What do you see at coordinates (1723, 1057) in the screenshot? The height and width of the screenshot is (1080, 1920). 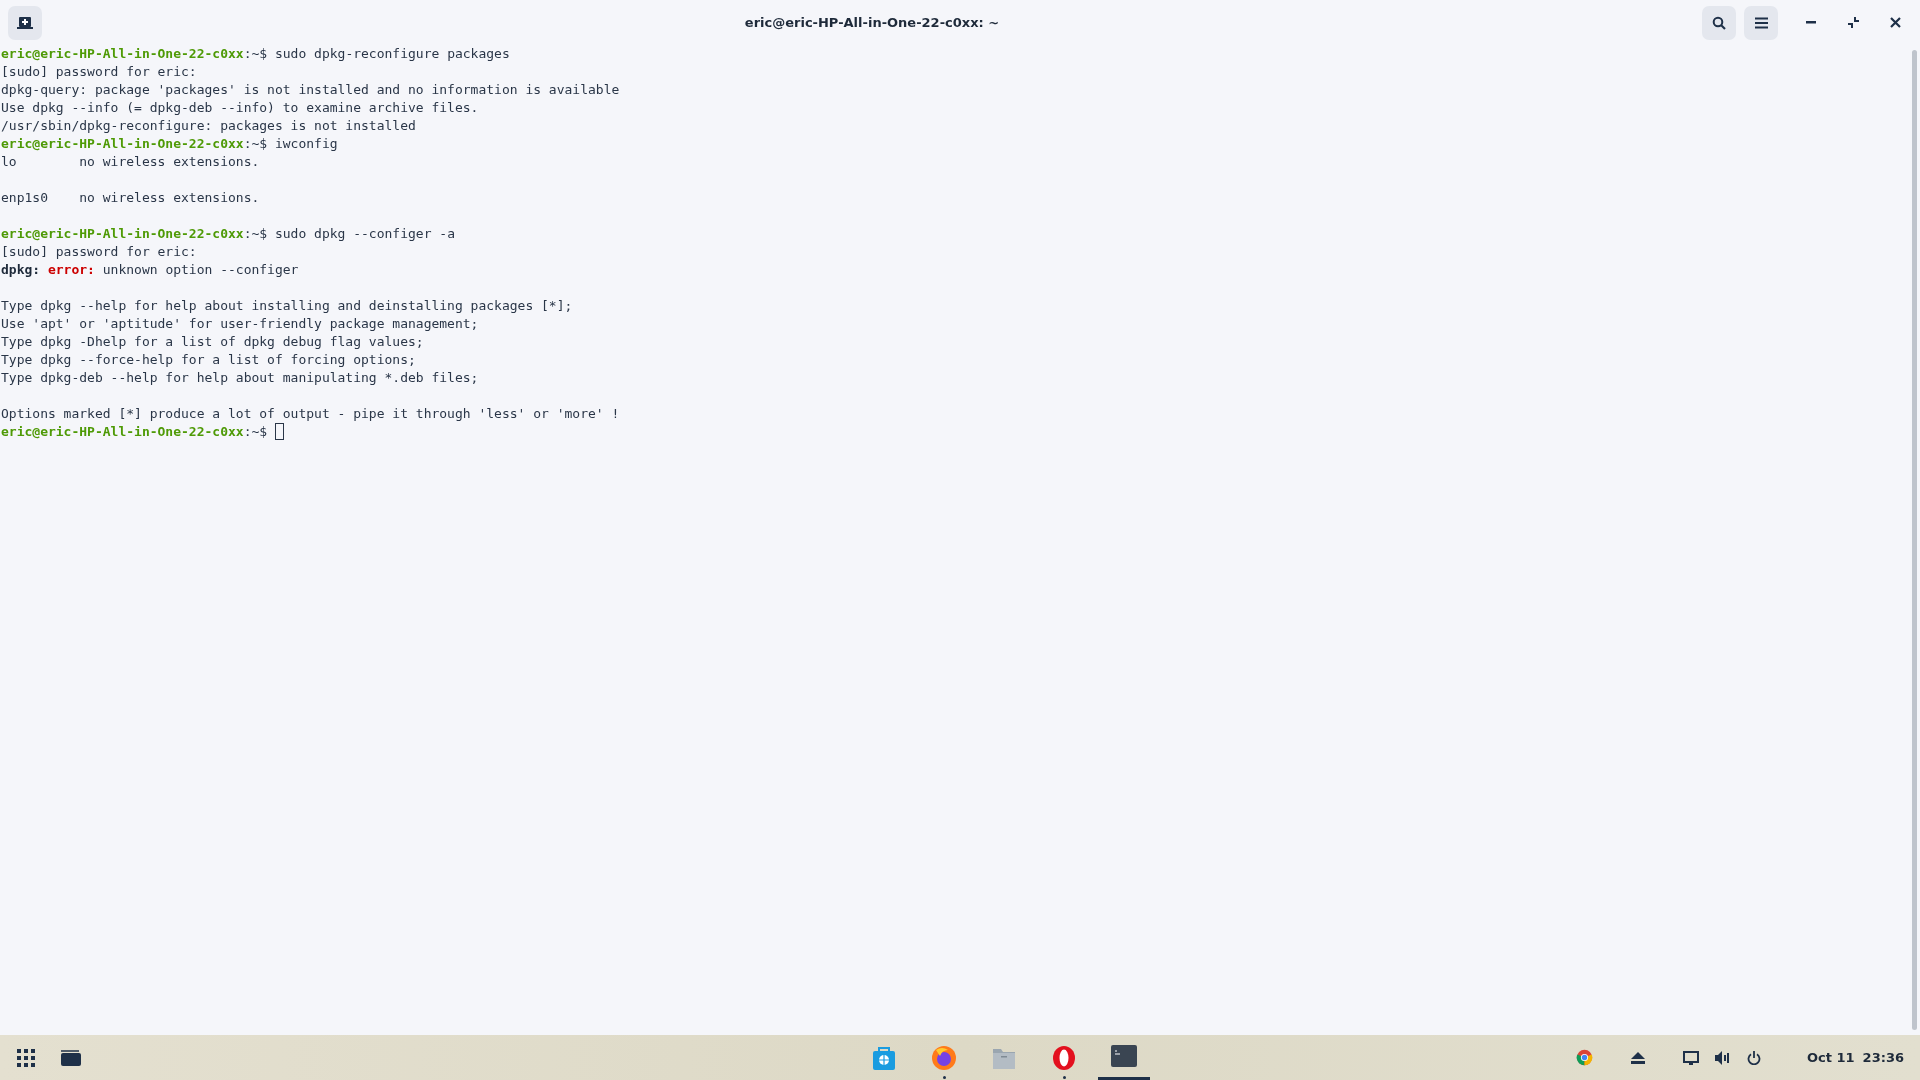 I see `volume-icon` at bounding box center [1723, 1057].